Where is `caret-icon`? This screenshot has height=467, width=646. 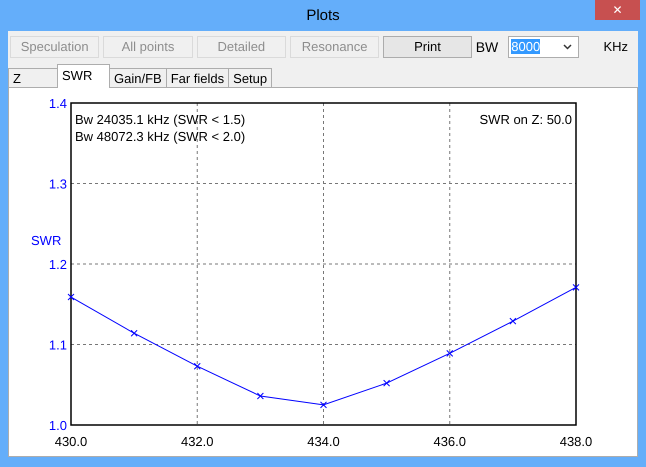 caret-icon is located at coordinates (567, 47).